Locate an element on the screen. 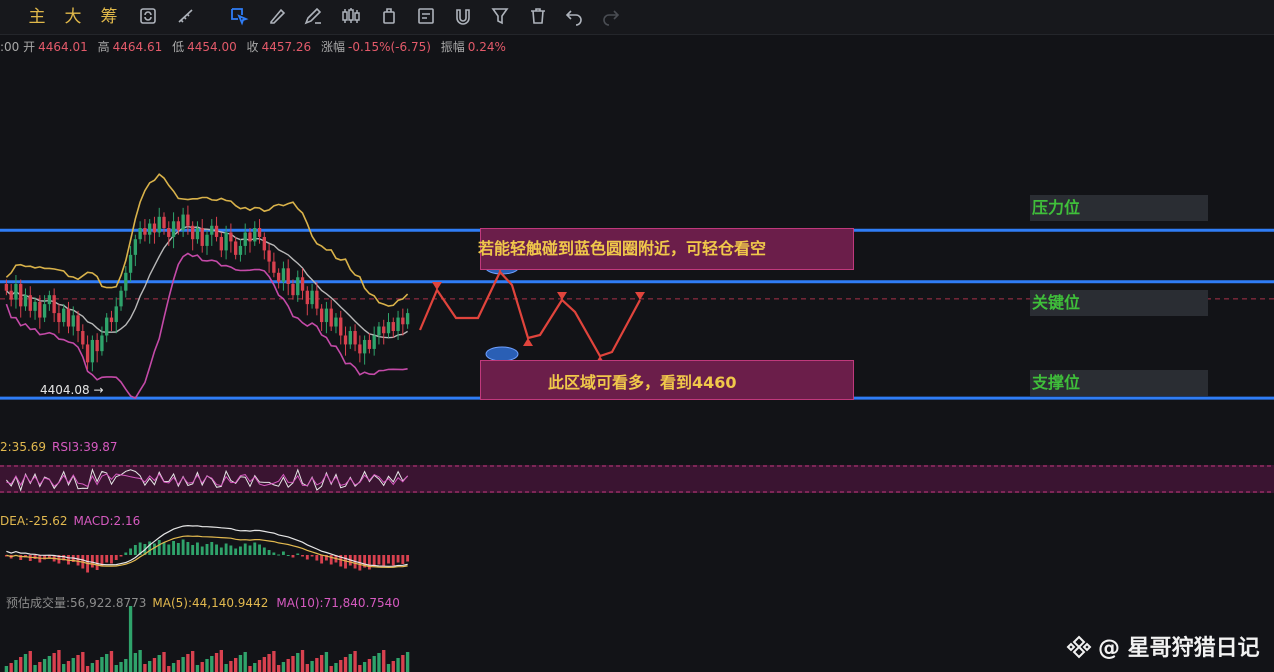 This screenshot has height=672, width=1274. volume-ma10: MA(10):71,840.7540 is located at coordinates (338, 603).